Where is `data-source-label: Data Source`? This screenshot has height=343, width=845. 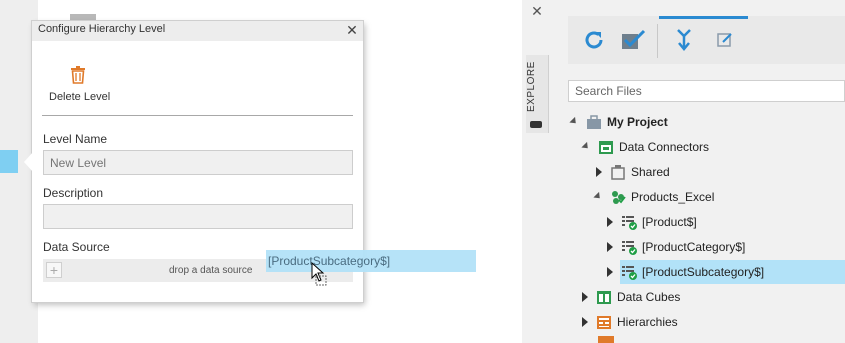
data-source-label: Data Source is located at coordinates (76, 247).